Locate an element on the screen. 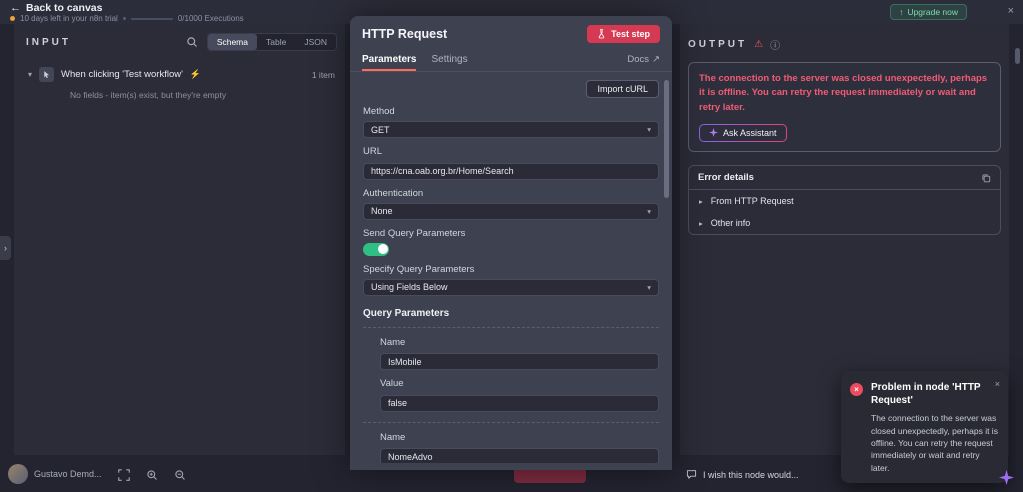 The width and height of the screenshot is (1023, 492). ask-assistant-button: Ask Assistant is located at coordinates (743, 132).